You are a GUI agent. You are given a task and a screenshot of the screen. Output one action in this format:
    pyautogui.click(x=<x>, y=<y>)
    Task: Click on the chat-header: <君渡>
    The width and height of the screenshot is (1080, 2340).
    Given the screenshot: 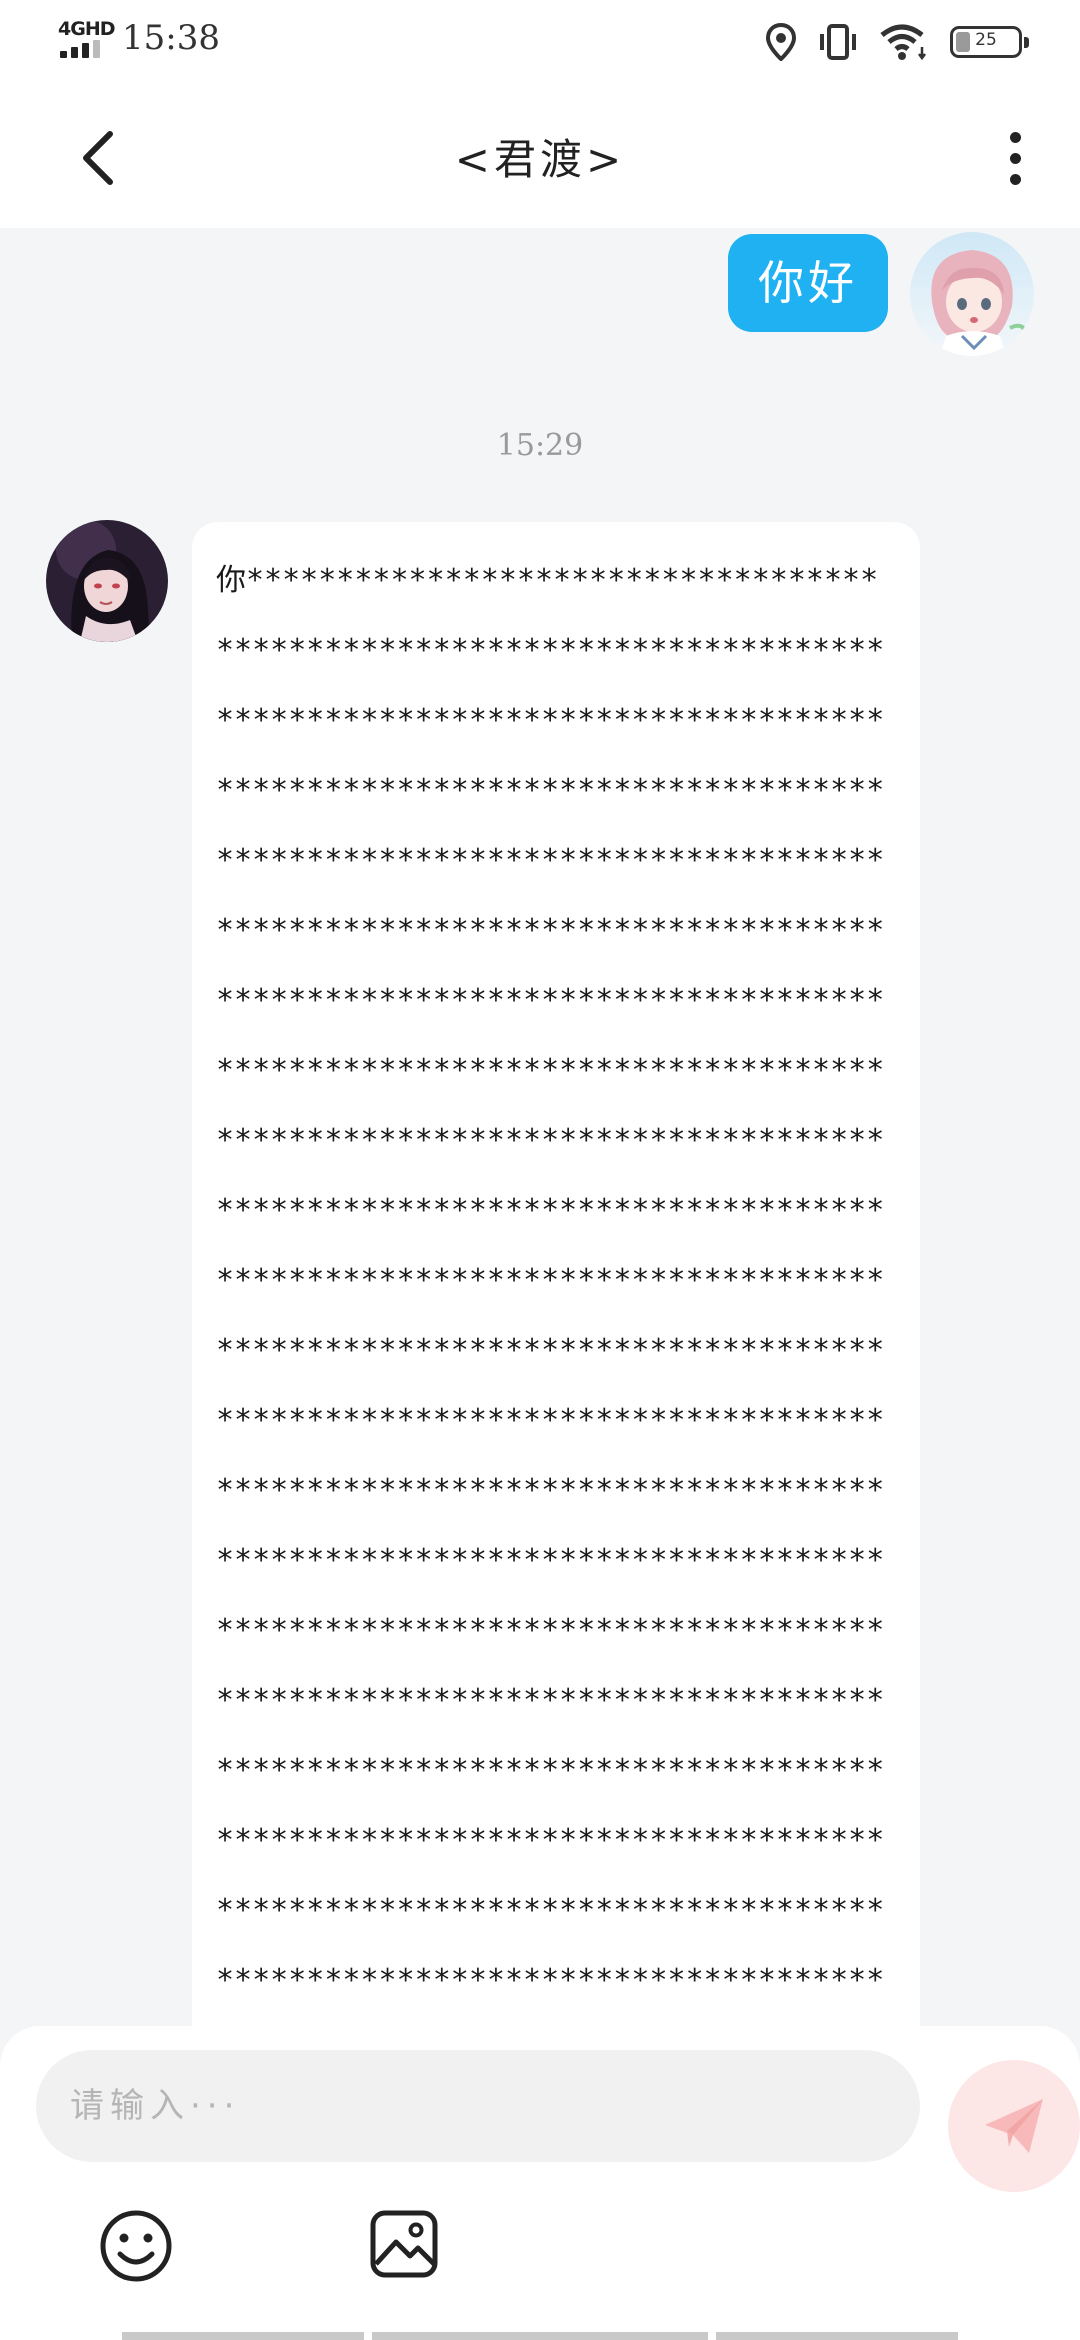 What is the action you would take?
    pyautogui.click(x=540, y=154)
    